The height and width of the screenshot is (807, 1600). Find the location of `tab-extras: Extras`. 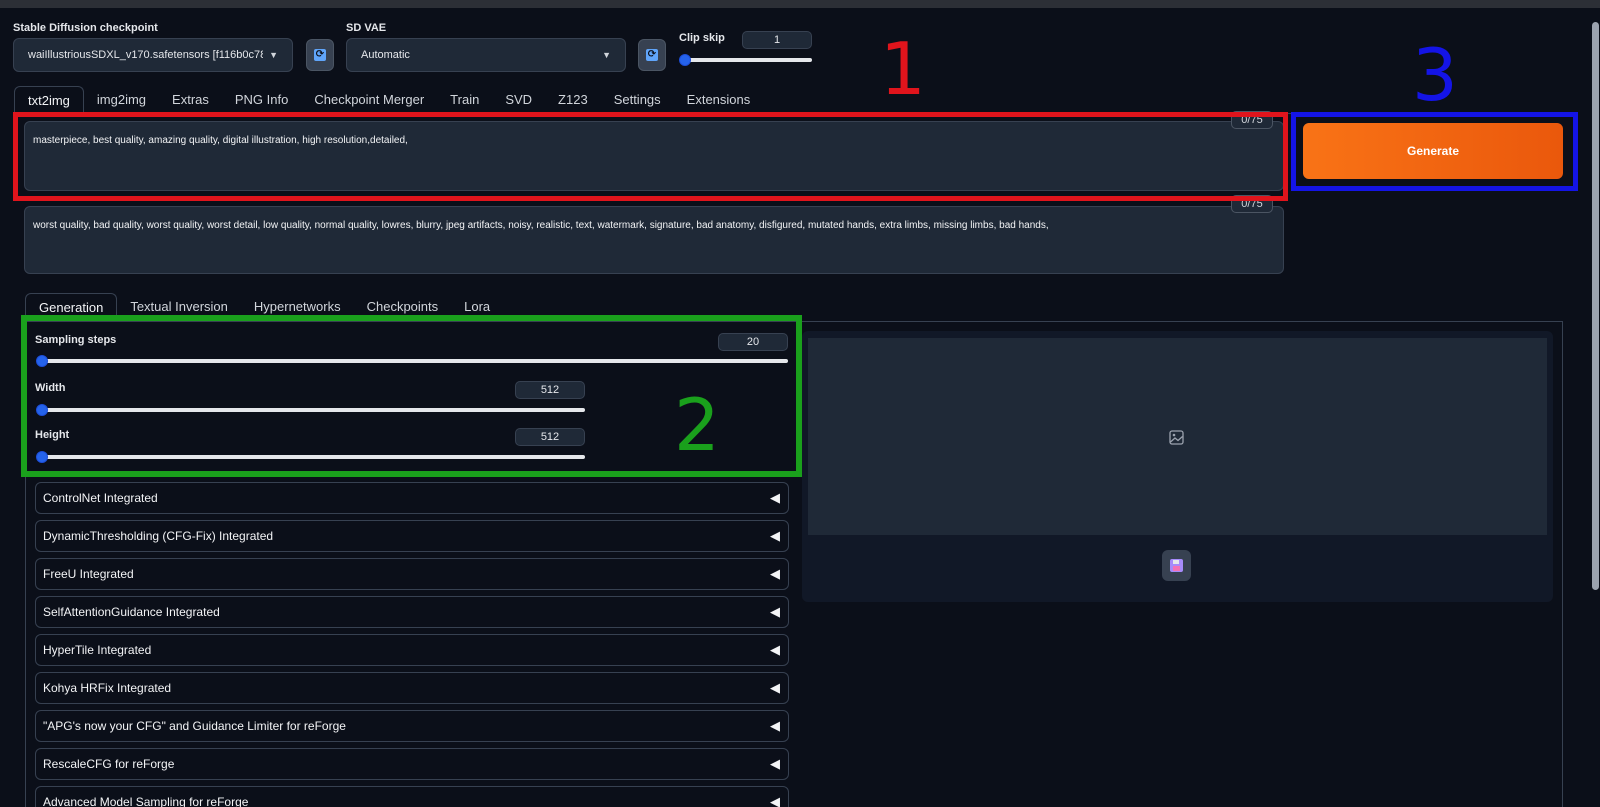

tab-extras: Extras is located at coordinates (190, 100).